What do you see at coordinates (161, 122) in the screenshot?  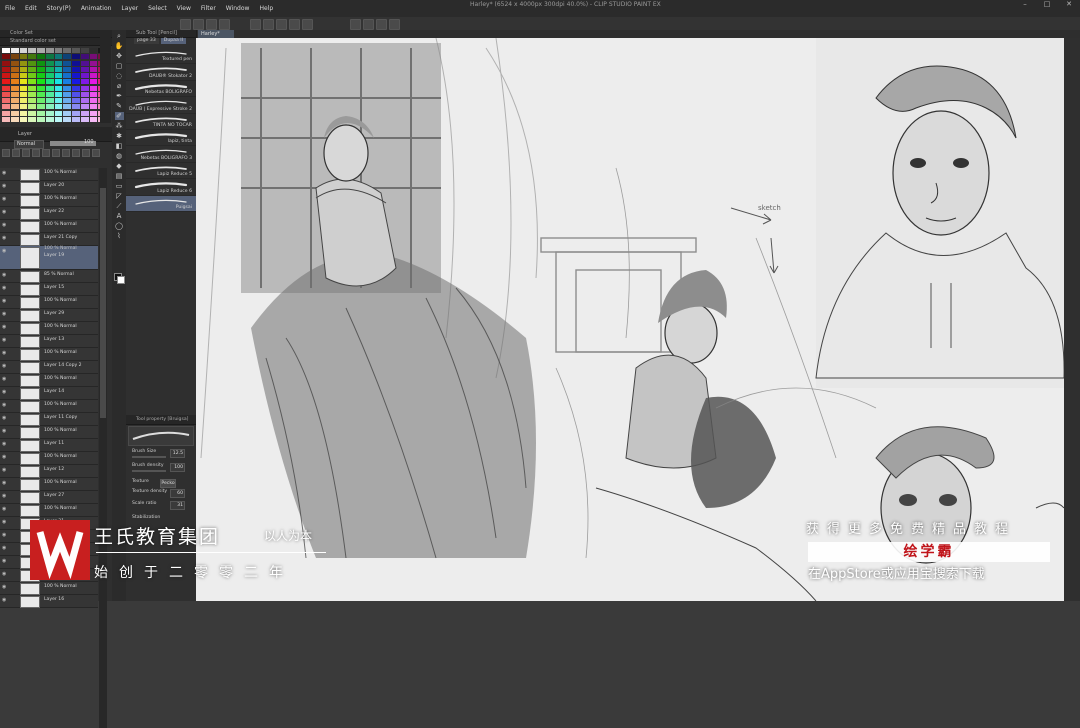 I see `brush-item: TINTA NO TOCAR` at bounding box center [161, 122].